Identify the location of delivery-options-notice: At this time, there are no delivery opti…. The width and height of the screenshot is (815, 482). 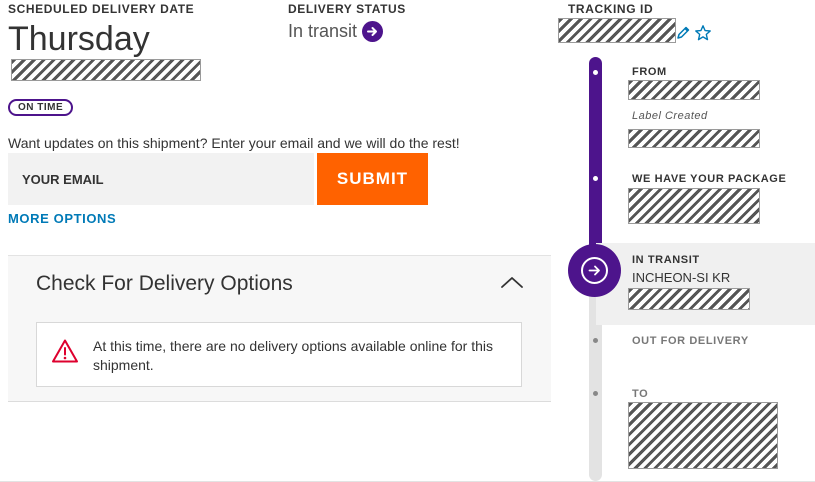
(279, 354).